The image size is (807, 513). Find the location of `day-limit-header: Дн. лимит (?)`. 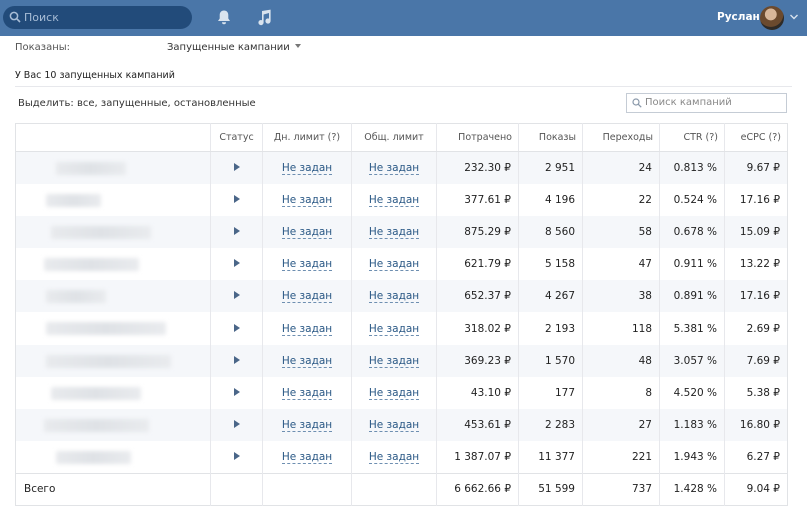

day-limit-header: Дн. лимит (?) is located at coordinates (307, 137).